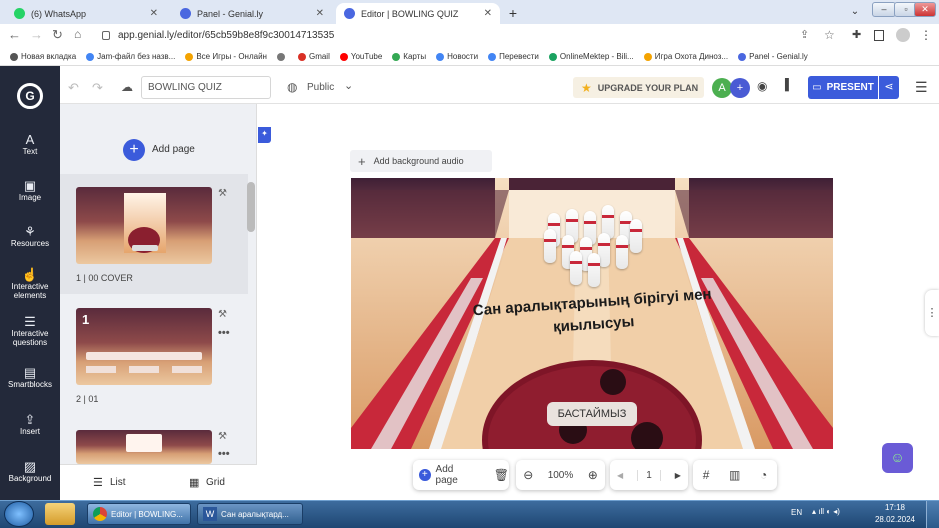 The height and width of the screenshot is (528, 939). Describe the element at coordinates (43, 56) in the screenshot. I see `bookmark-item: Новая вкладка` at that location.